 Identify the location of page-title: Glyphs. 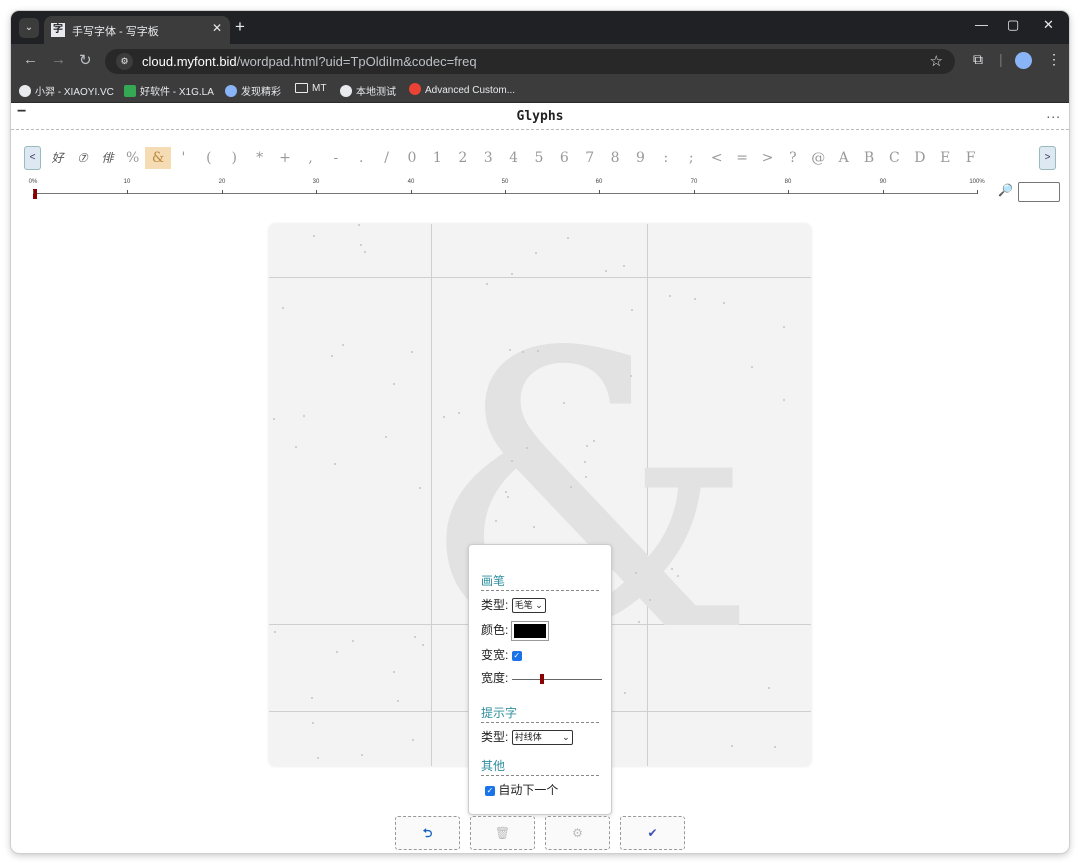
(540, 116).